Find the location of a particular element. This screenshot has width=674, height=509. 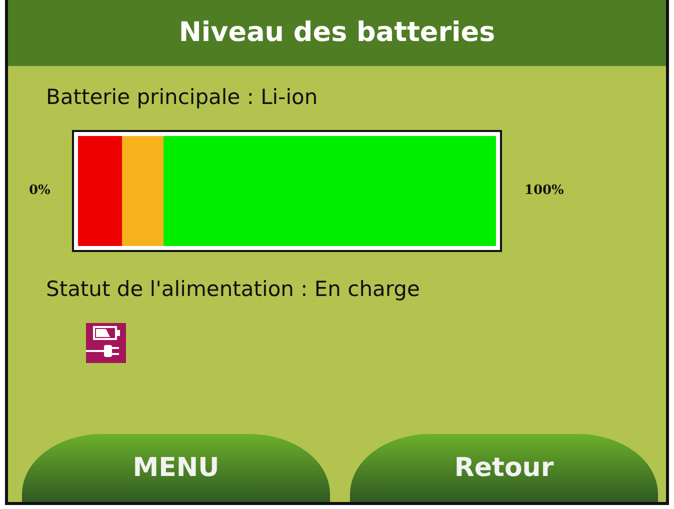

min-percent-label: 0% is located at coordinates (39, 191).